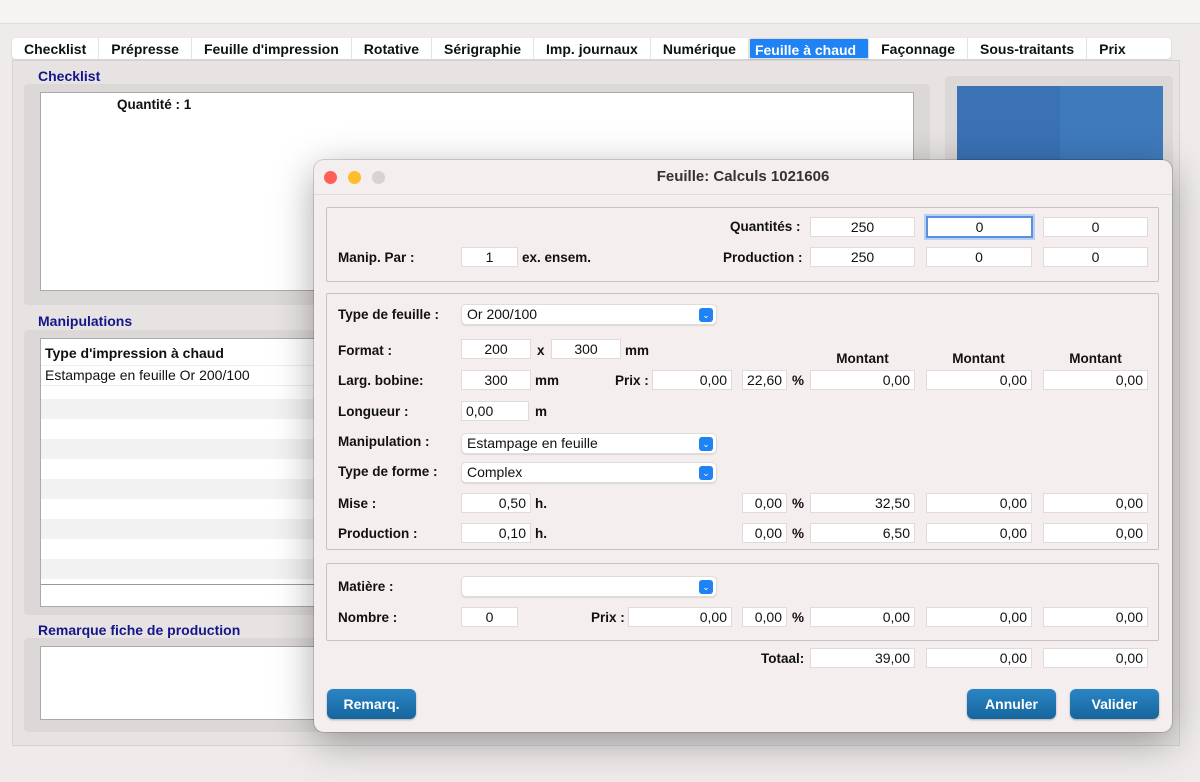  Describe the element at coordinates (381, 380) in the screenshot. I see `larg-bobine-label: Larg. bobine:` at that location.